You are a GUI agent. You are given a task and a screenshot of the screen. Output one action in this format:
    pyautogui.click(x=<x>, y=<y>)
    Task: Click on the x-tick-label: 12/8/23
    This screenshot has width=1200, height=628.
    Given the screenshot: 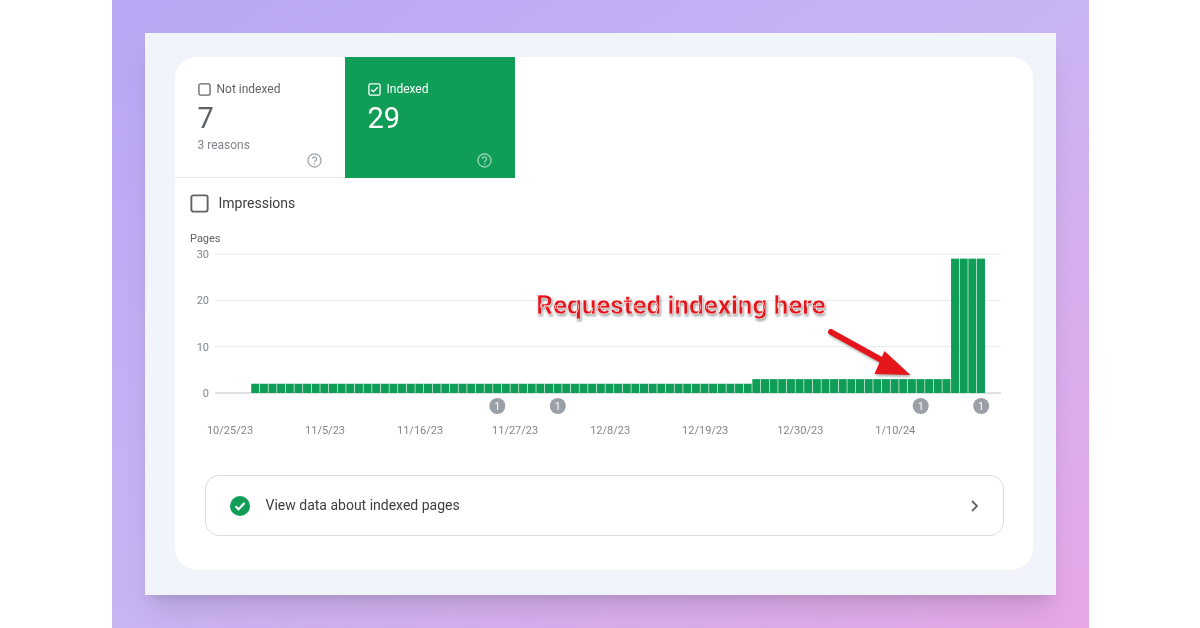 What is the action you would take?
    pyautogui.click(x=609, y=430)
    